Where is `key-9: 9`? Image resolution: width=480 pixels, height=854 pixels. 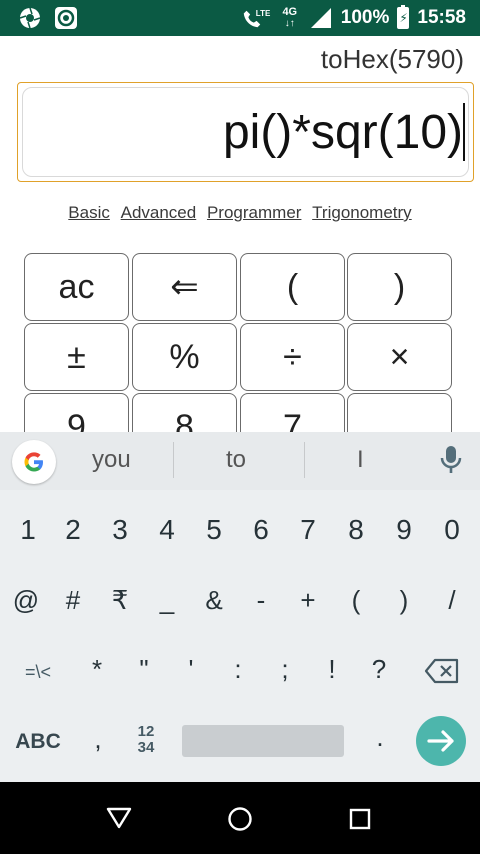 key-9: 9 is located at coordinates (404, 530).